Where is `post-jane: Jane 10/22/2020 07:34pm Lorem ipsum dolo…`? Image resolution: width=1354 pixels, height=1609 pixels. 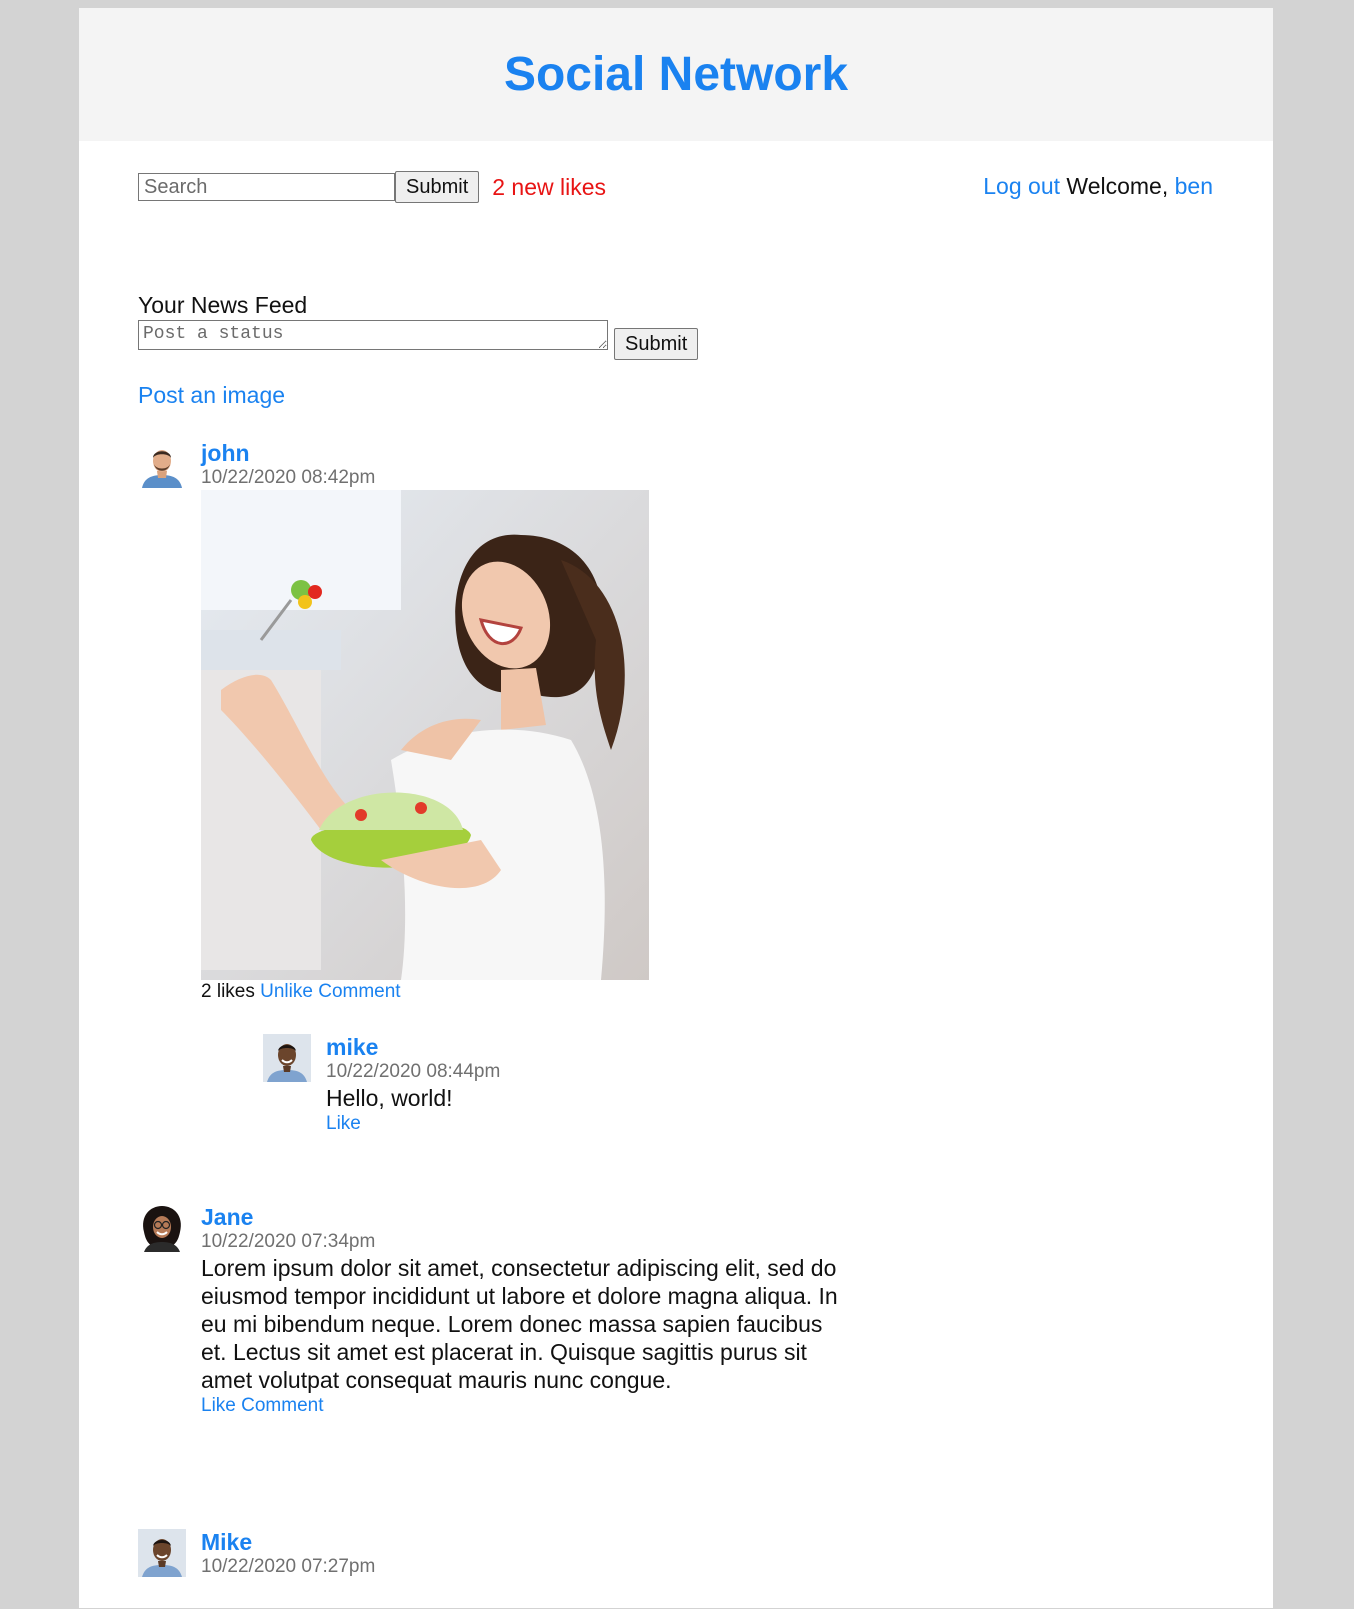
post-jane: Jane 10/22/2020 07:34pm Lorem ipsum dolo… is located at coordinates (498, 1334).